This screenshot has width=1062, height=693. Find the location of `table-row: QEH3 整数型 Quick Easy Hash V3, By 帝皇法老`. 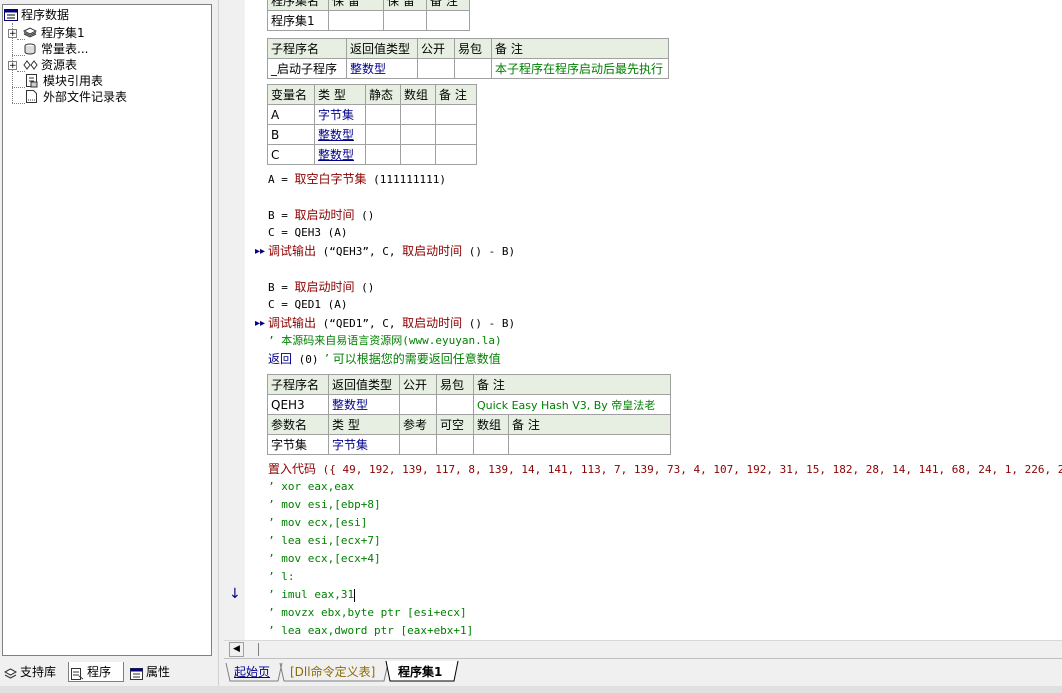

table-row: QEH3 整数型 Quick Easy Hash V3, By 帝皇法老 is located at coordinates (469, 404).